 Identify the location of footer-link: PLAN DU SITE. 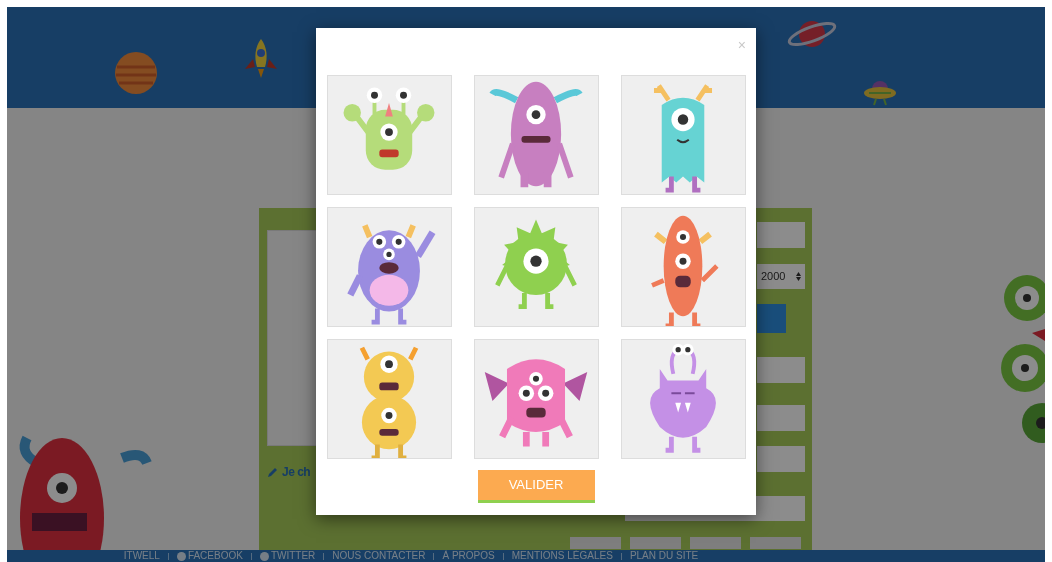
(664, 556).